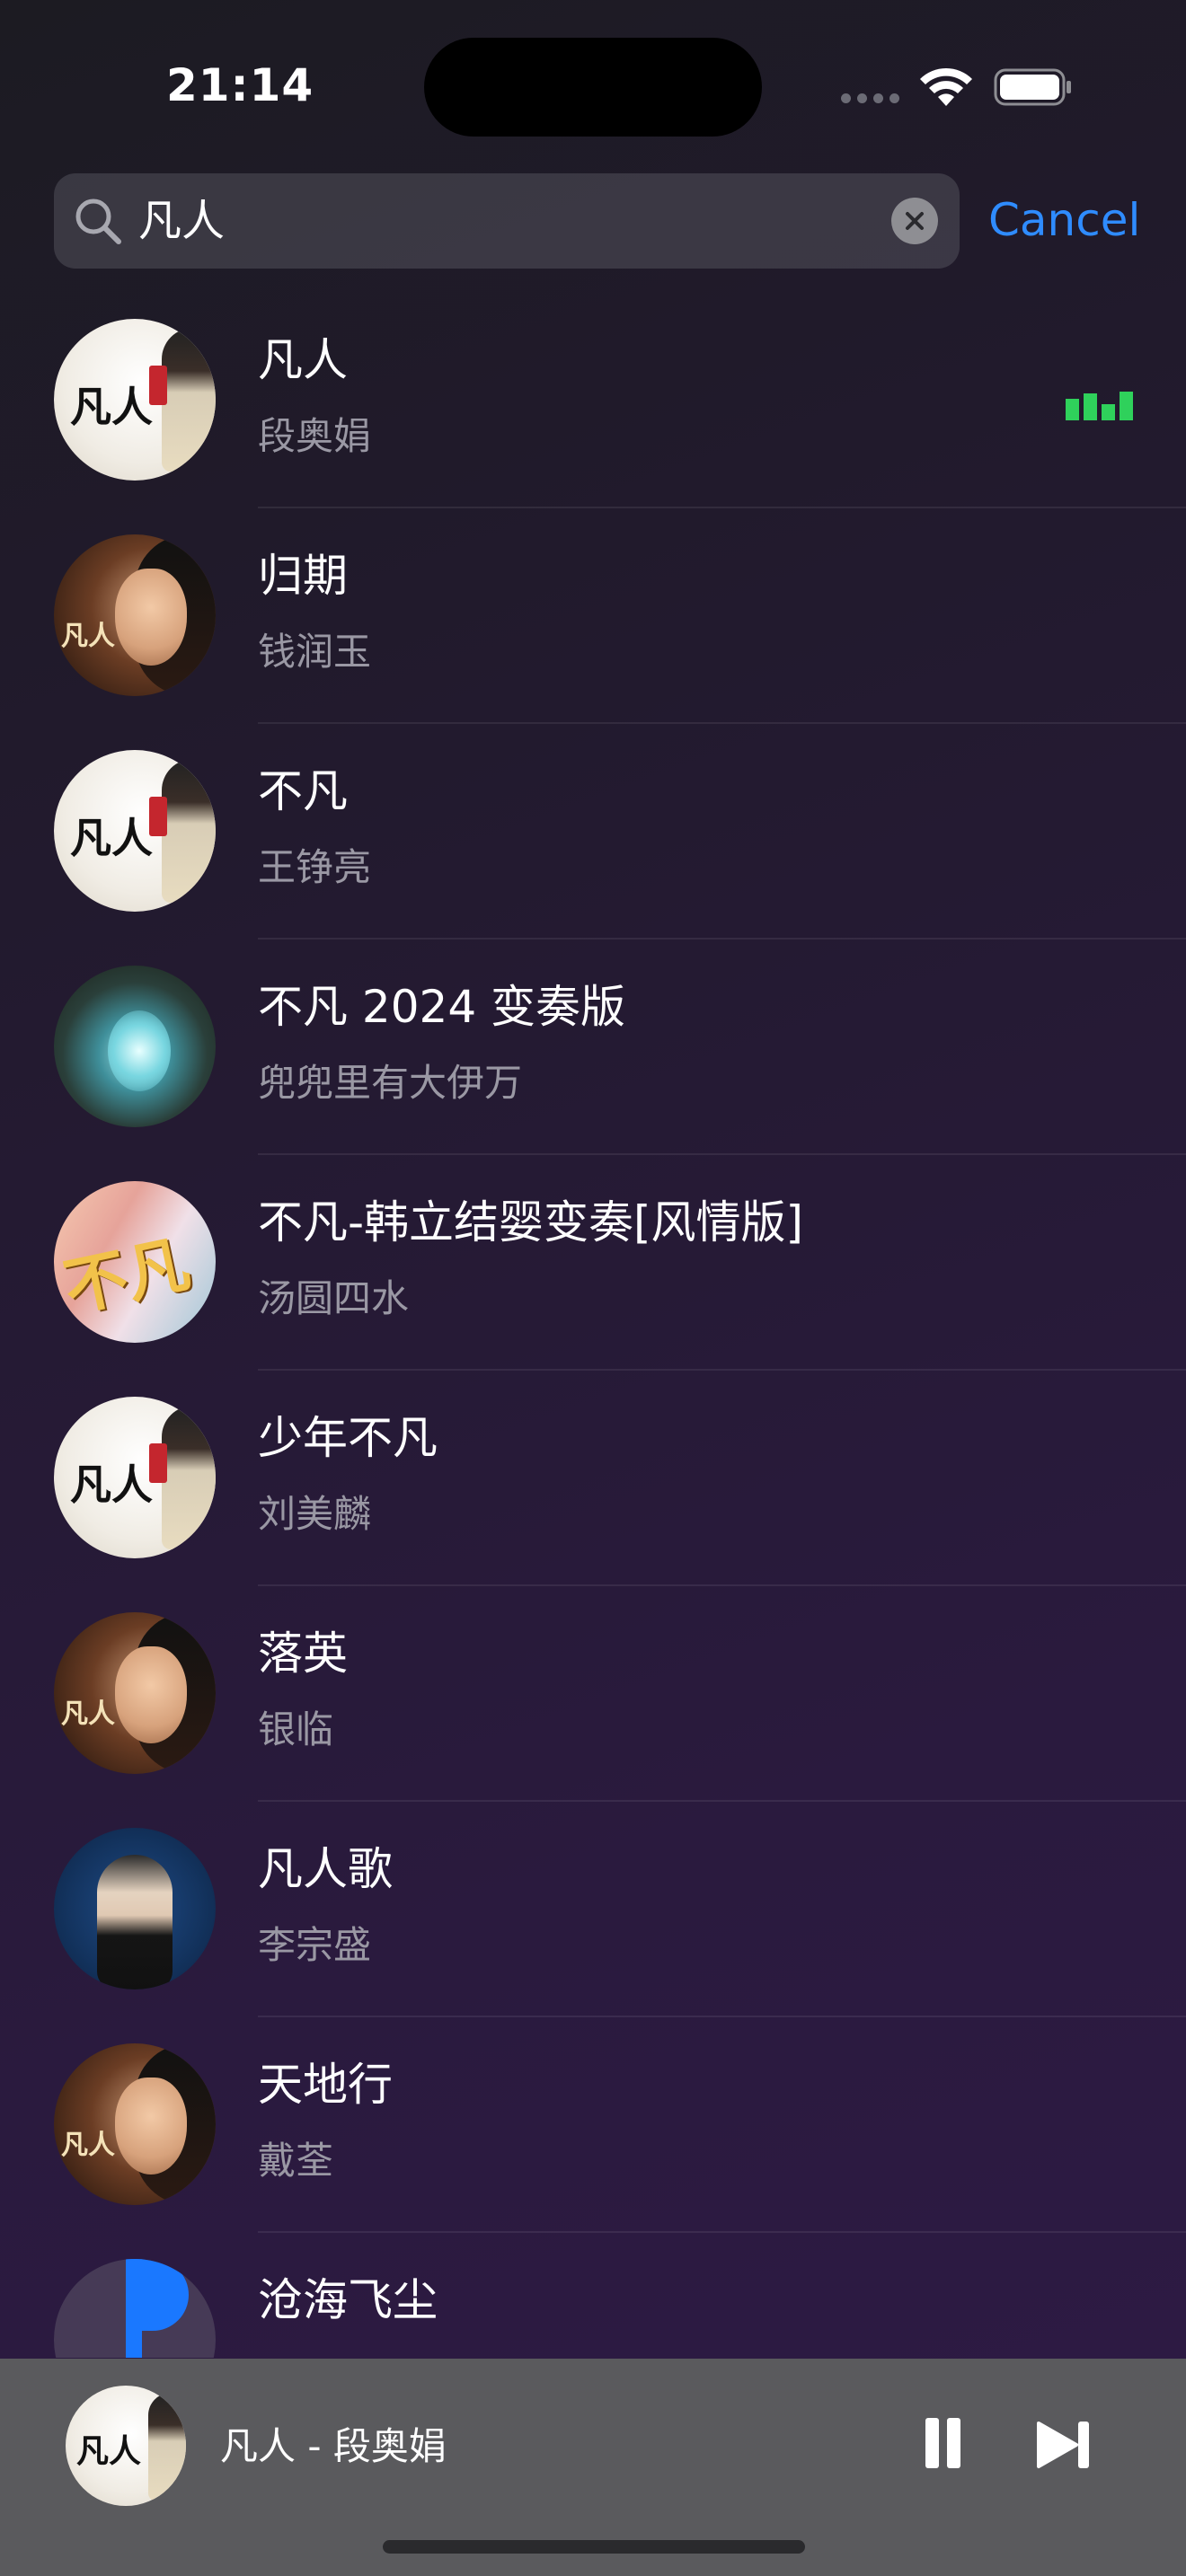 The width and height of the screenshot is (1186, 2576). What do you see at coordinates (1100, 406) in the screenshot?
I see `now-playing-equalizer-icon` at bounding box center [1100, 406].